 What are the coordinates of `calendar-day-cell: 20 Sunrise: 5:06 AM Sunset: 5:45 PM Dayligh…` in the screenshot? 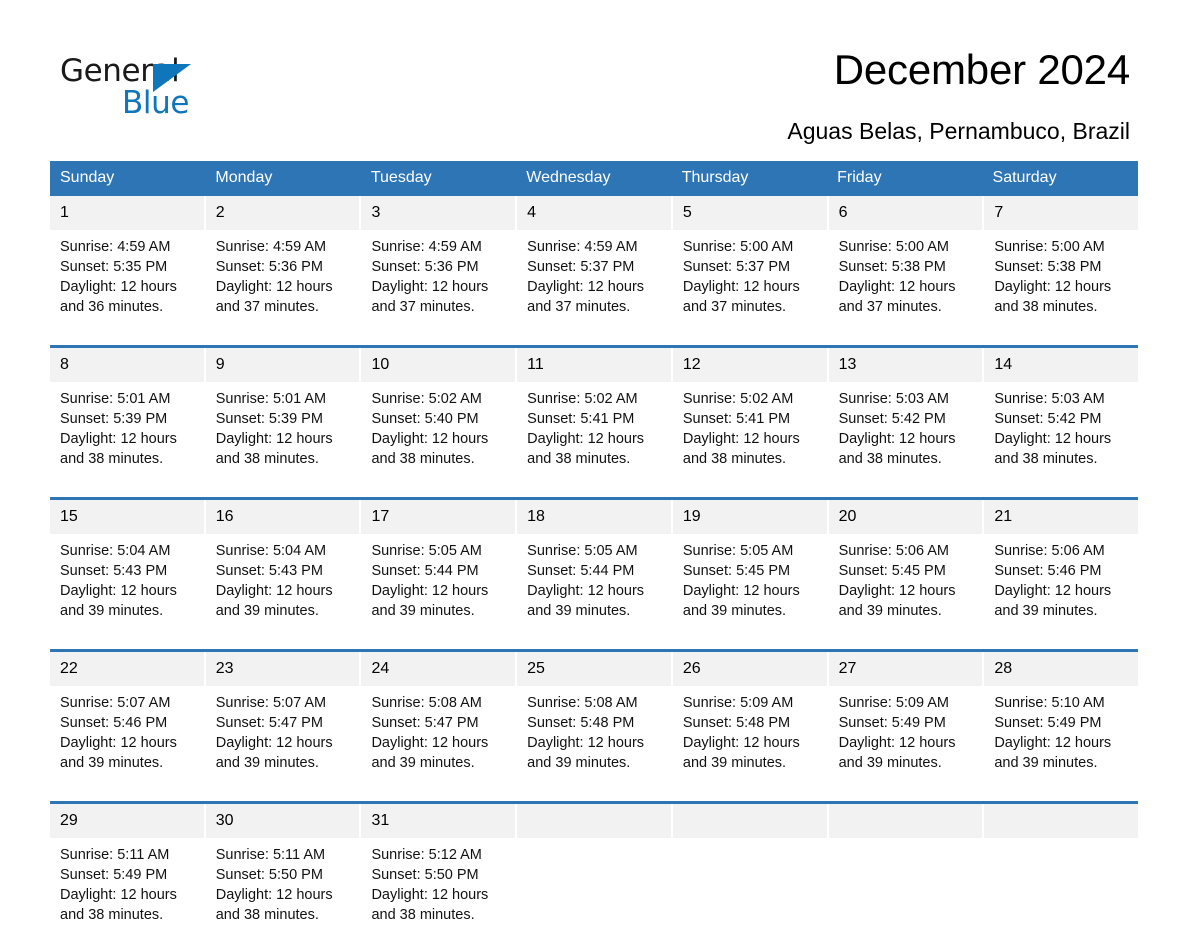 It's located at (906, 565).